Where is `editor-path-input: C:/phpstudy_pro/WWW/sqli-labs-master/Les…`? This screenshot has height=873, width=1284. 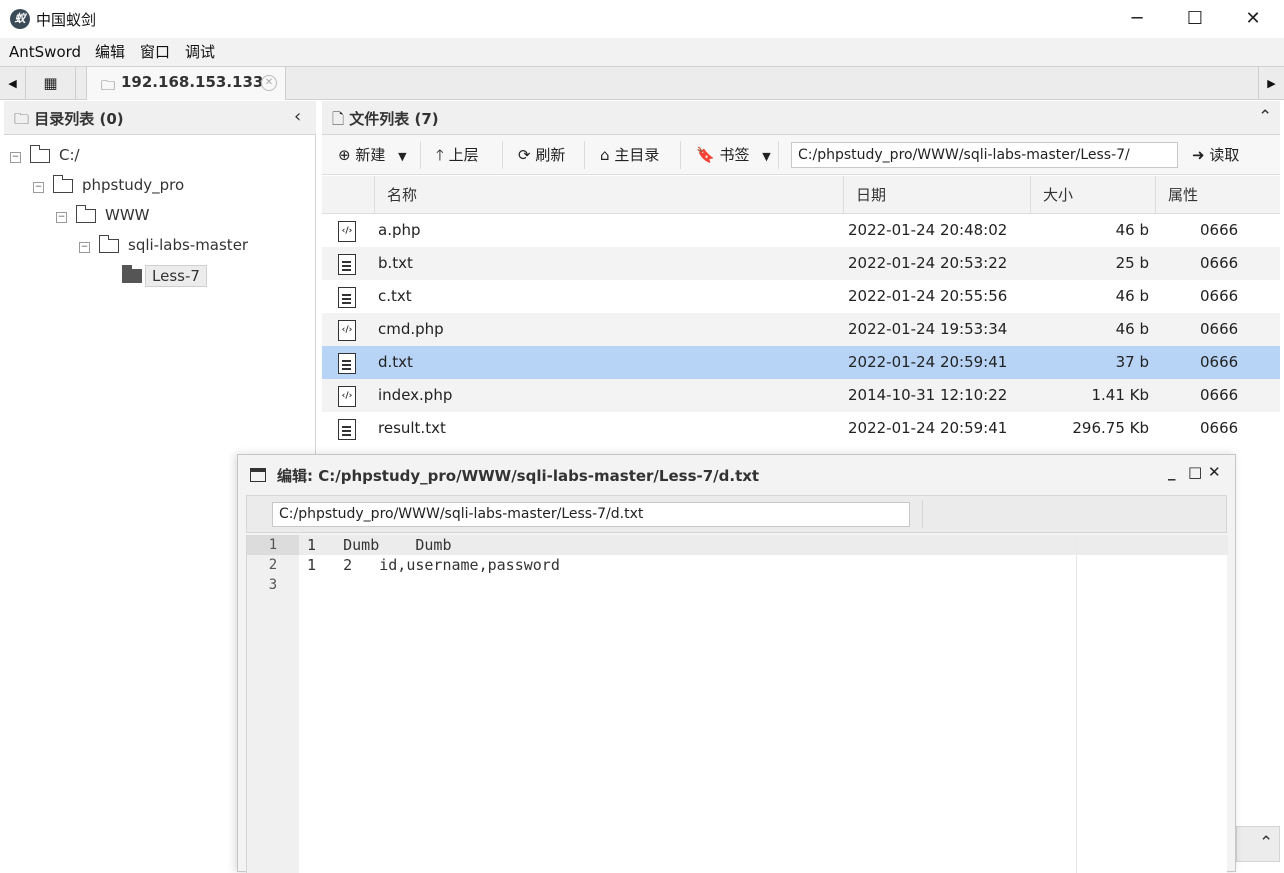
editor-path-input: C:/phpstudy_pro/WWW/sqli-labs-master/Les… is located at coordinates (591, 514).